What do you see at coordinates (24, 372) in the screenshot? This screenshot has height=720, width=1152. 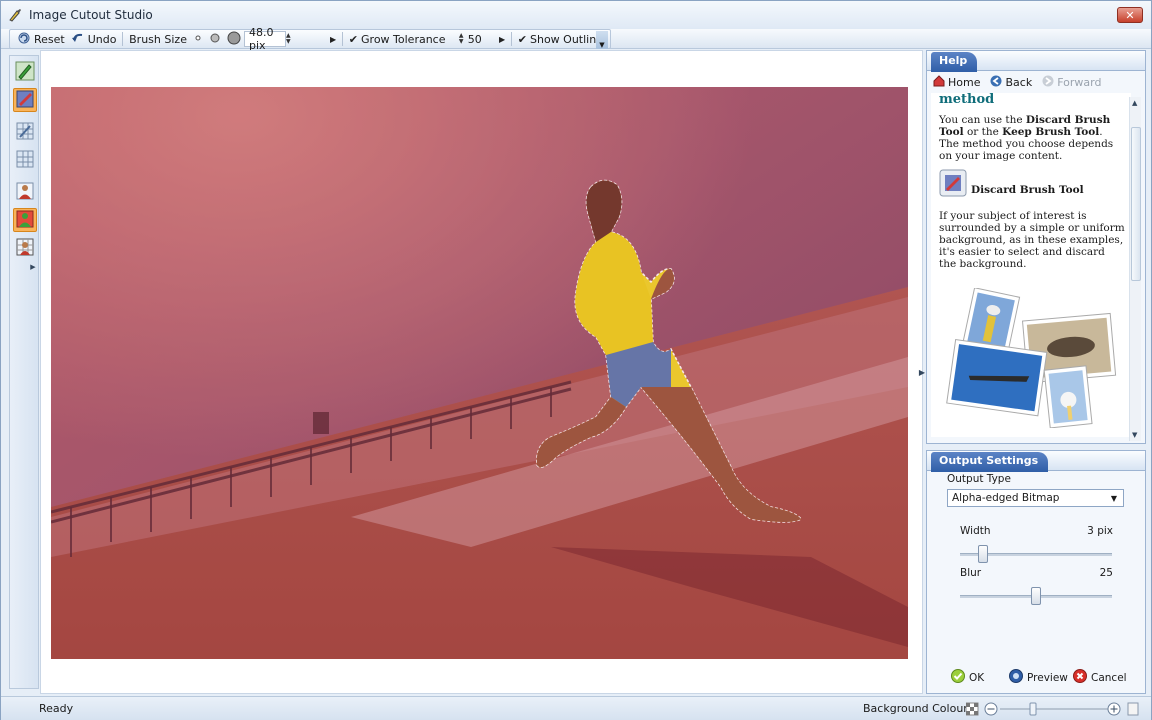 I see `tool-palette: ▶` at bounding box center [24, 372].